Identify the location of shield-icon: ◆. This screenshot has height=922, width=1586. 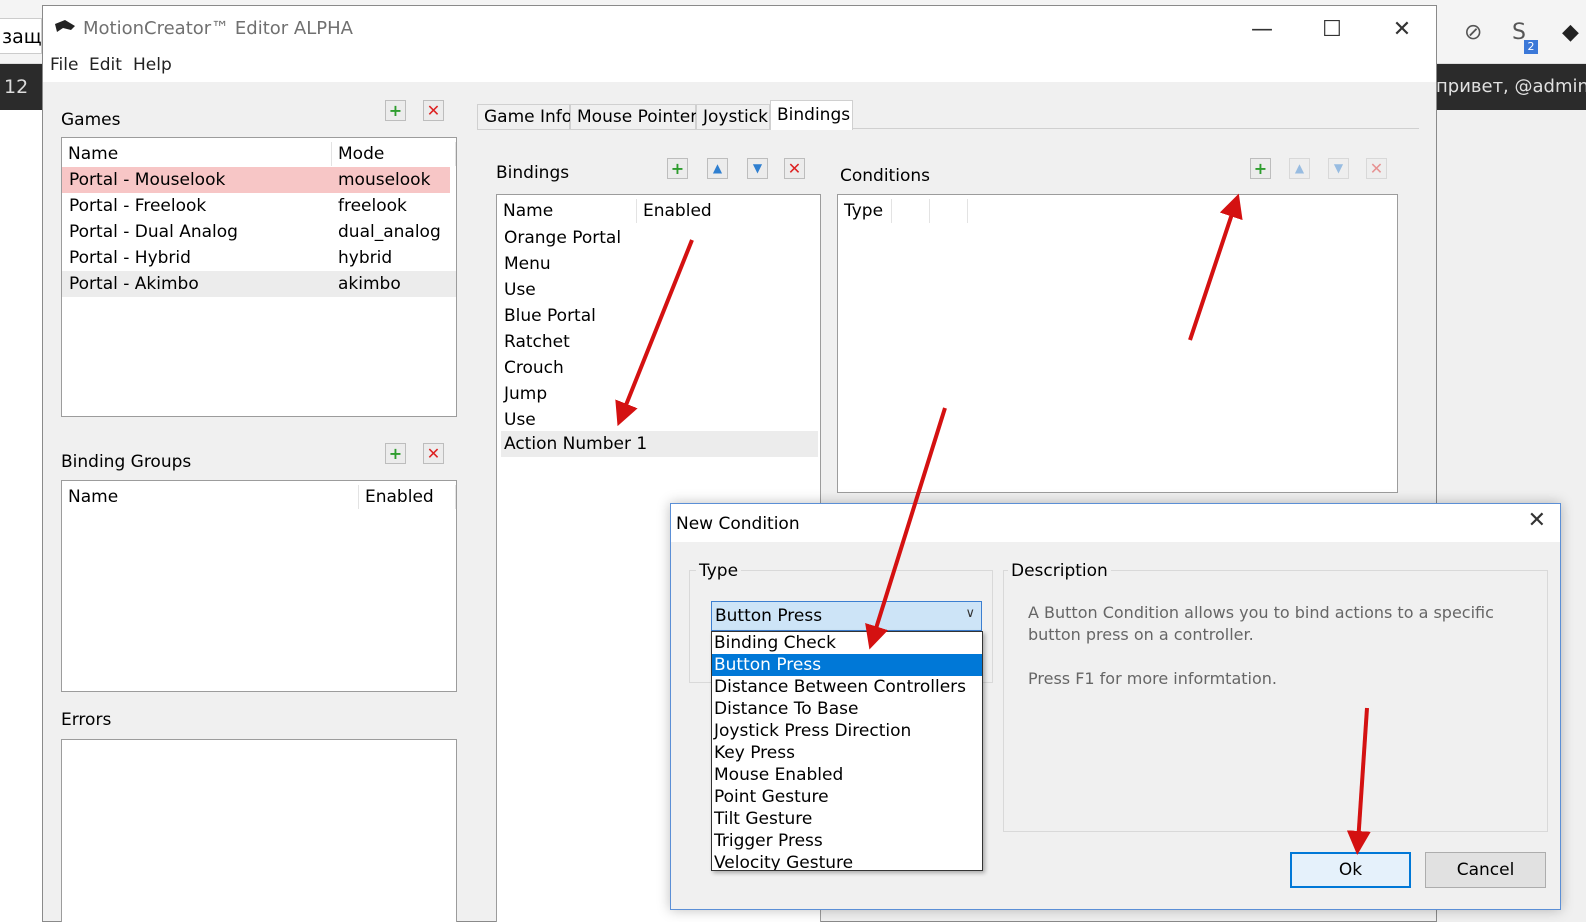
(1570, 32).